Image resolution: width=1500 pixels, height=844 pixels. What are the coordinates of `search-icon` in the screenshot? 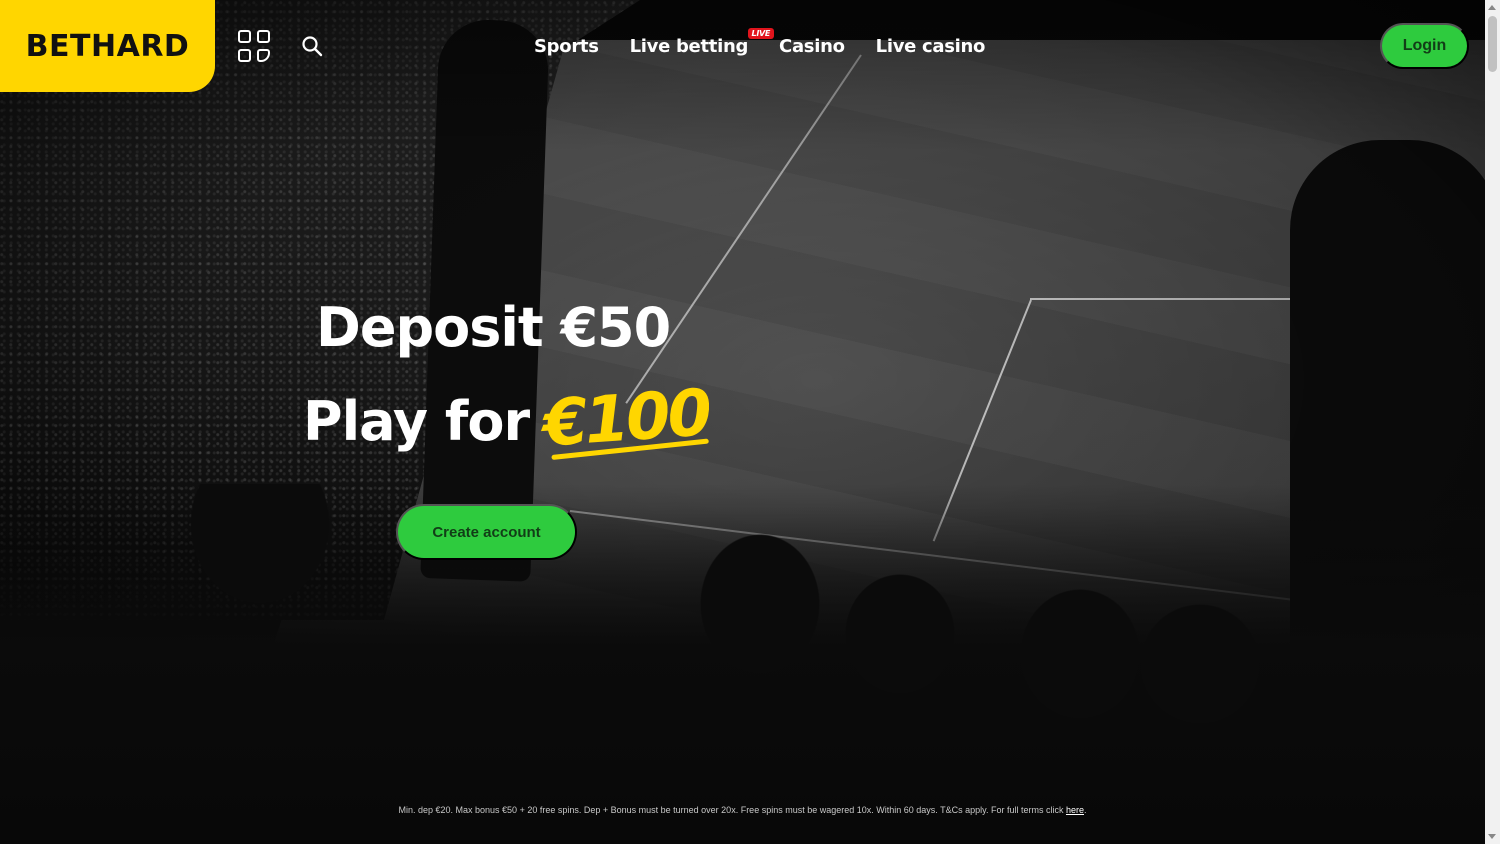 It's located at (312, 46).